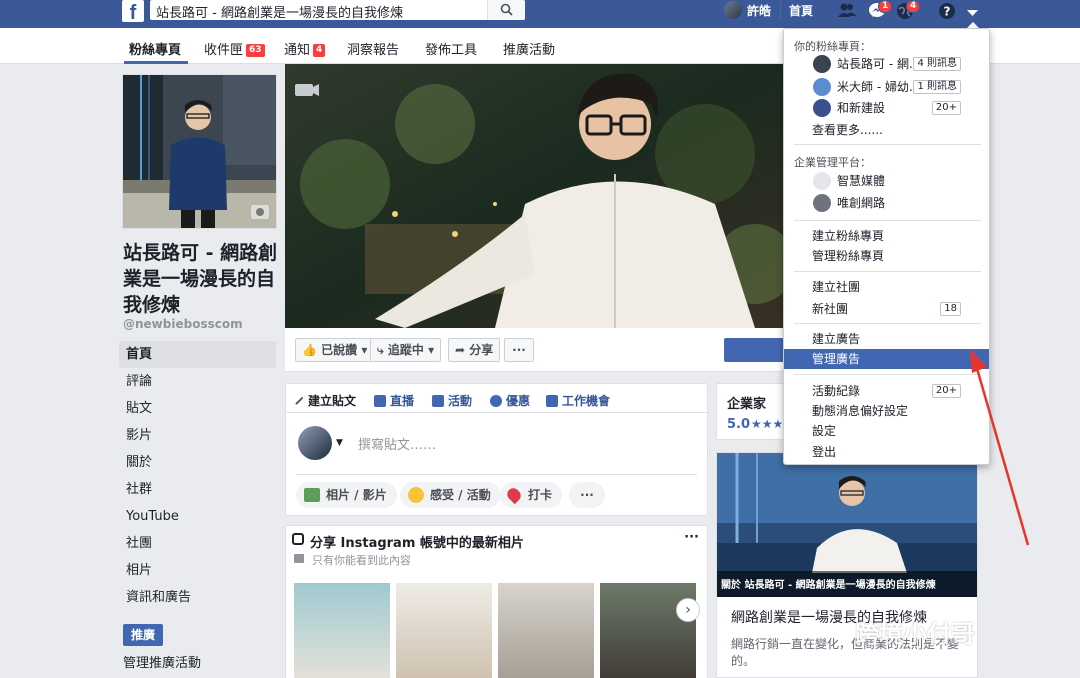  Describe the element at coordinates (587, 495) in the screenshot. I see `more-composer-options-button: ···` at that location.